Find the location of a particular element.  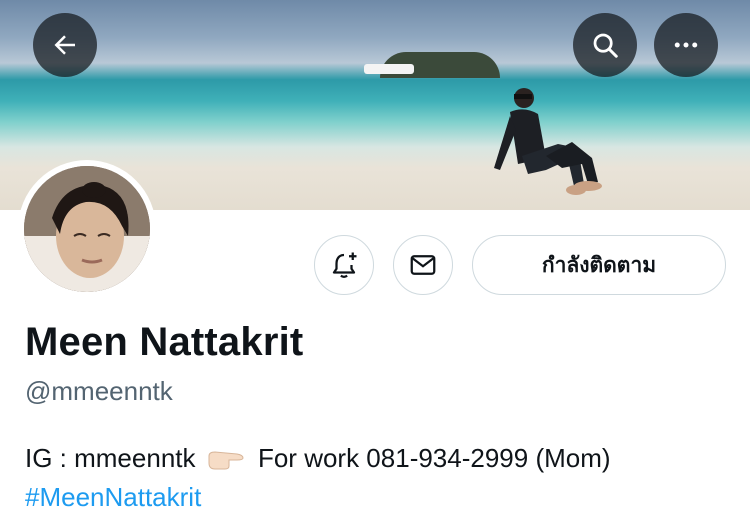

envelope-icon is located at coordinates (423, 265).